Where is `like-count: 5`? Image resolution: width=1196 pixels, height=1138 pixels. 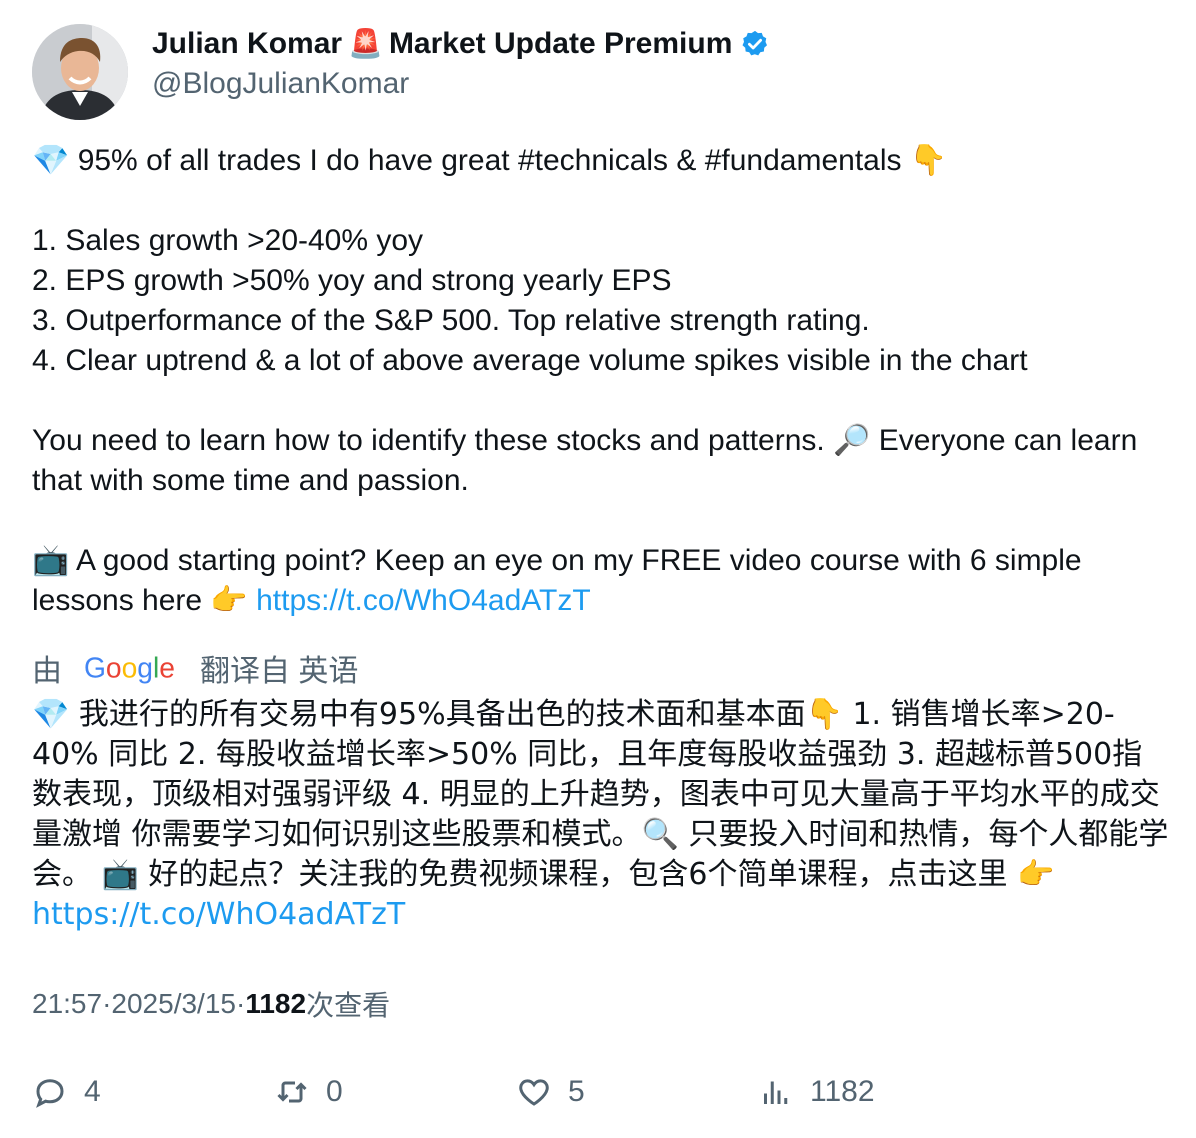
like-count: 5 is located at coordinates (576, 1091).